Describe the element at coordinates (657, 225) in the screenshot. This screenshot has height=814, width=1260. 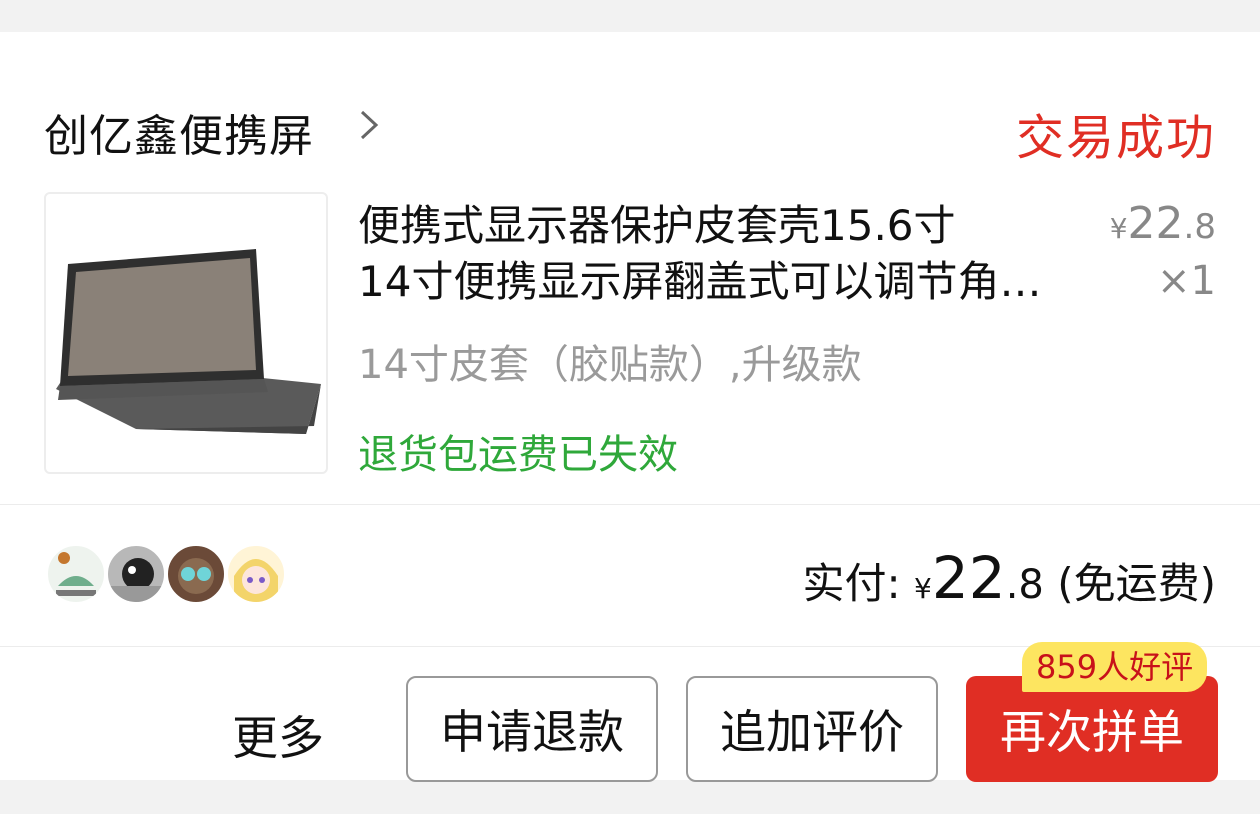
I see `product-title-line1: 便携式显示器保护皮套壳15.6寸` at that location.